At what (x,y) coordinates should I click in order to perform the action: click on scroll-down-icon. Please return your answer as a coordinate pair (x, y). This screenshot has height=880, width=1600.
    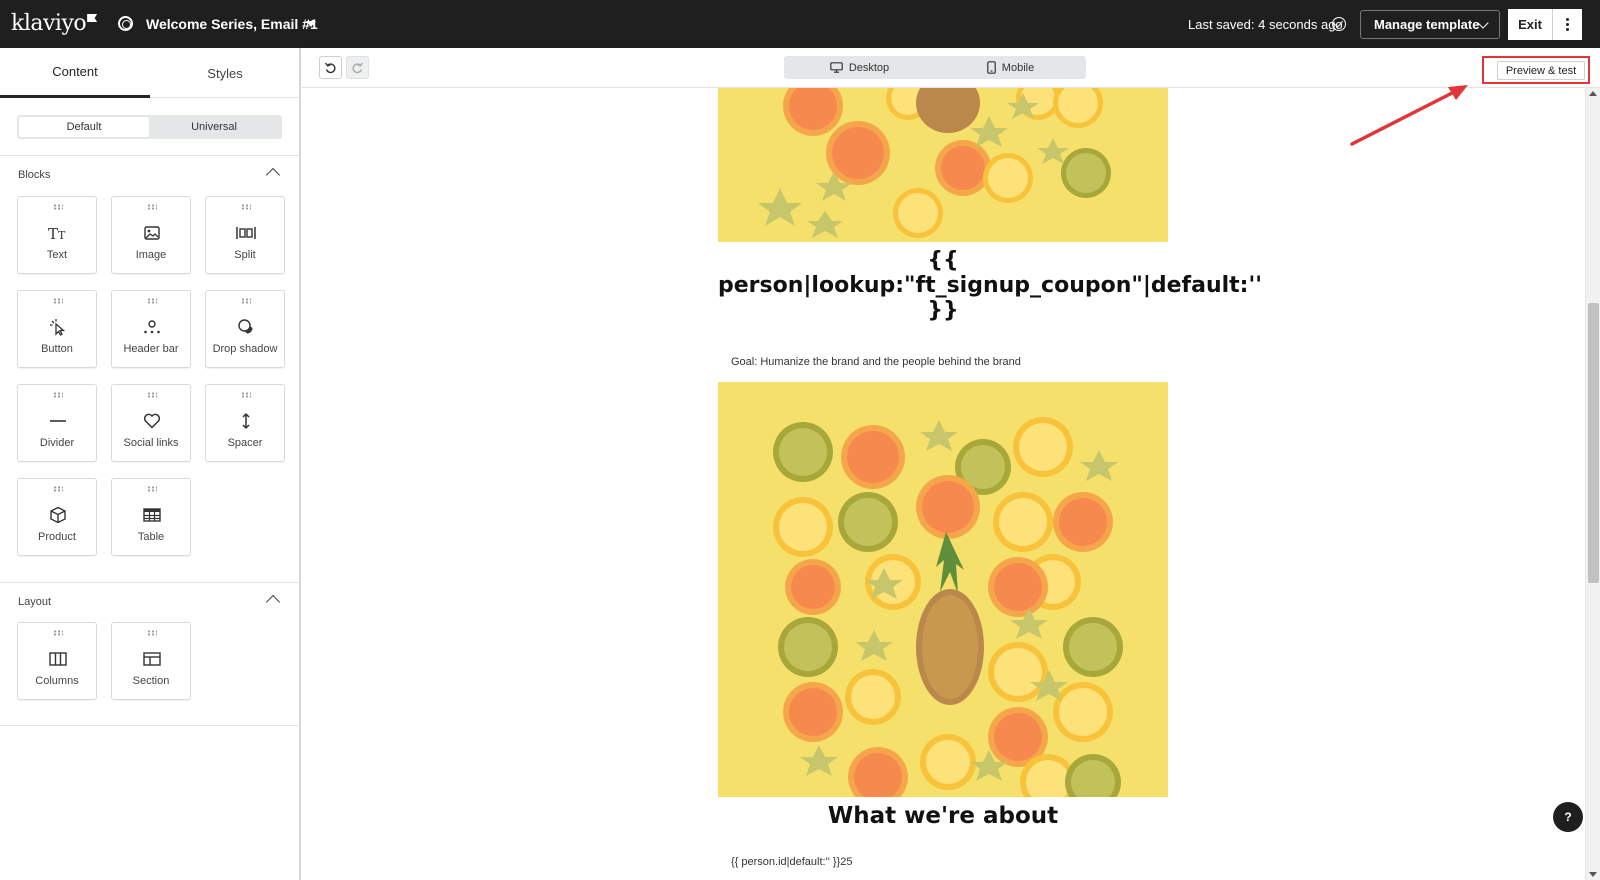
    Looking at the image, I should click on (1593, 874).